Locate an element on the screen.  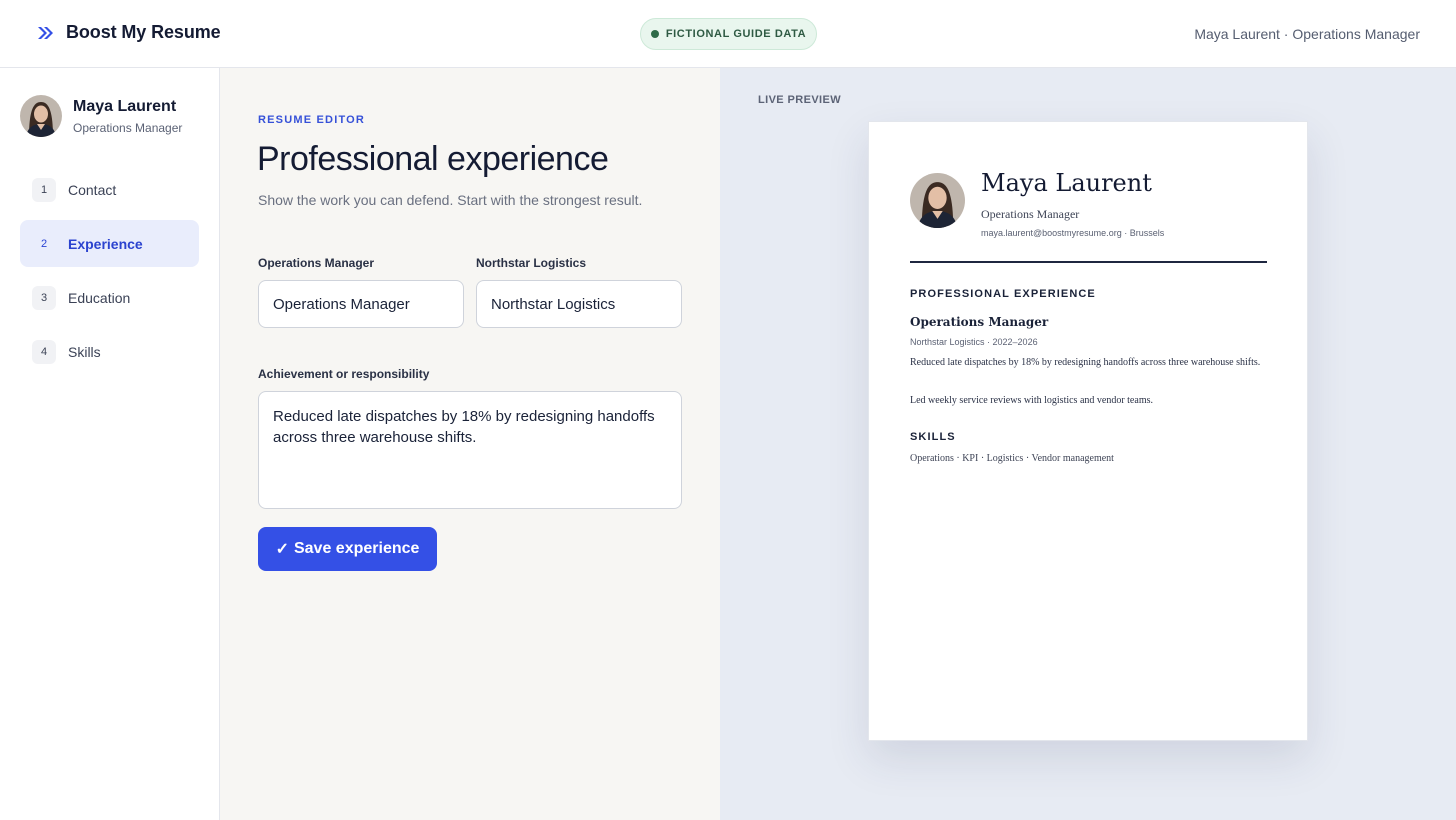
header-user-info: Maya Laurent · Operations Manager is located at coordinates (1307, 34).